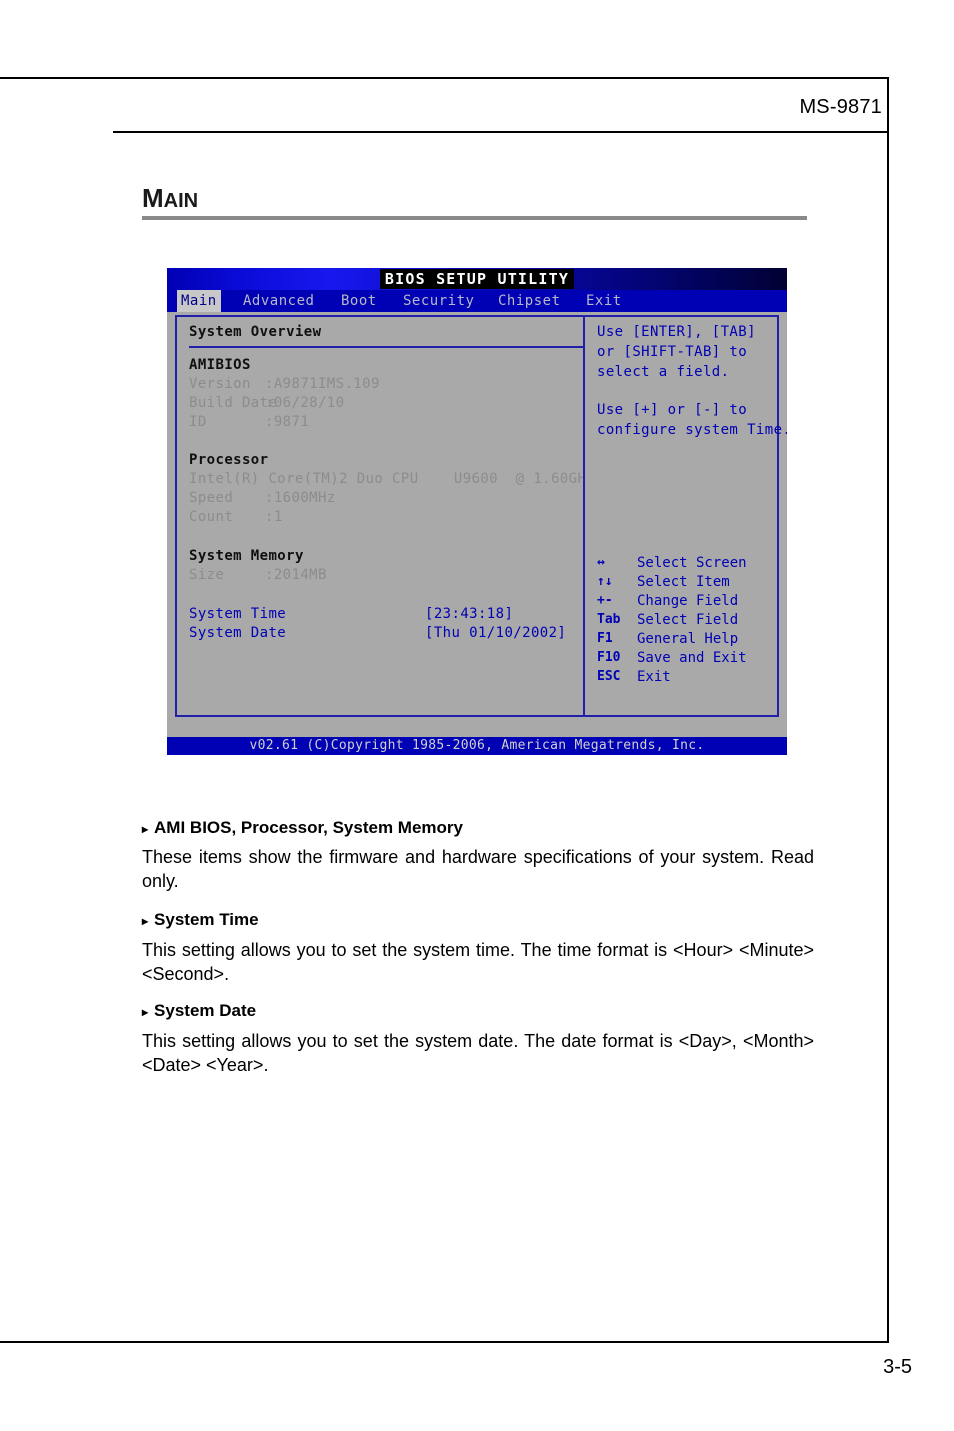  What do you see at coordinates (220, 365) in the screenshot?
I see `amibios-heading: AMIBIOS` at bounding box center [220, 365].